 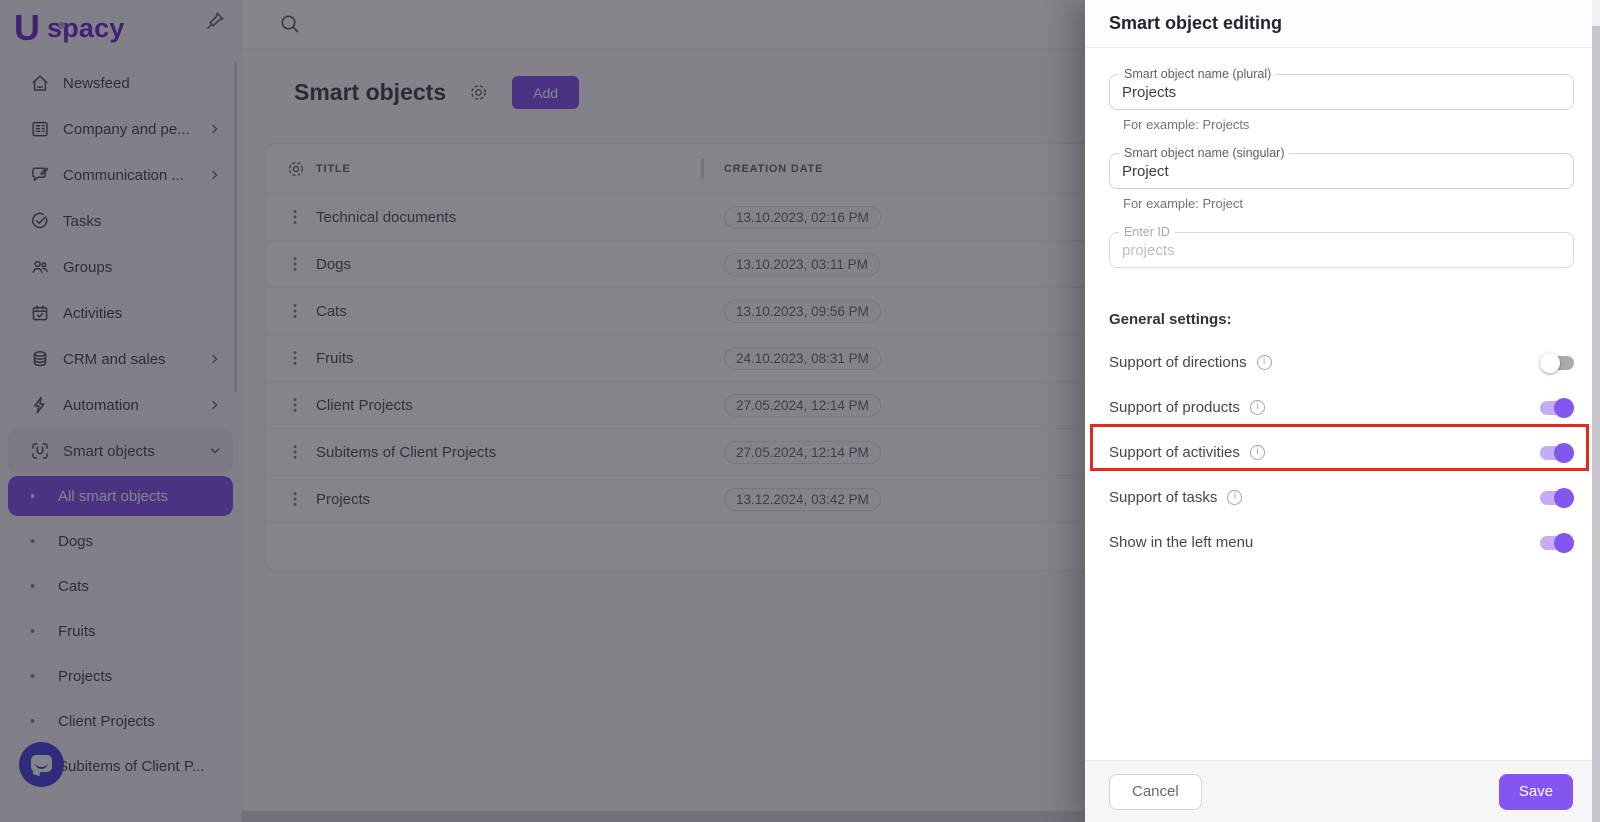 What do you see at coordinates (1196, 23) in the screenshot?
I see `panel-title: Smart object editing` at bounding box center [1196, 23].